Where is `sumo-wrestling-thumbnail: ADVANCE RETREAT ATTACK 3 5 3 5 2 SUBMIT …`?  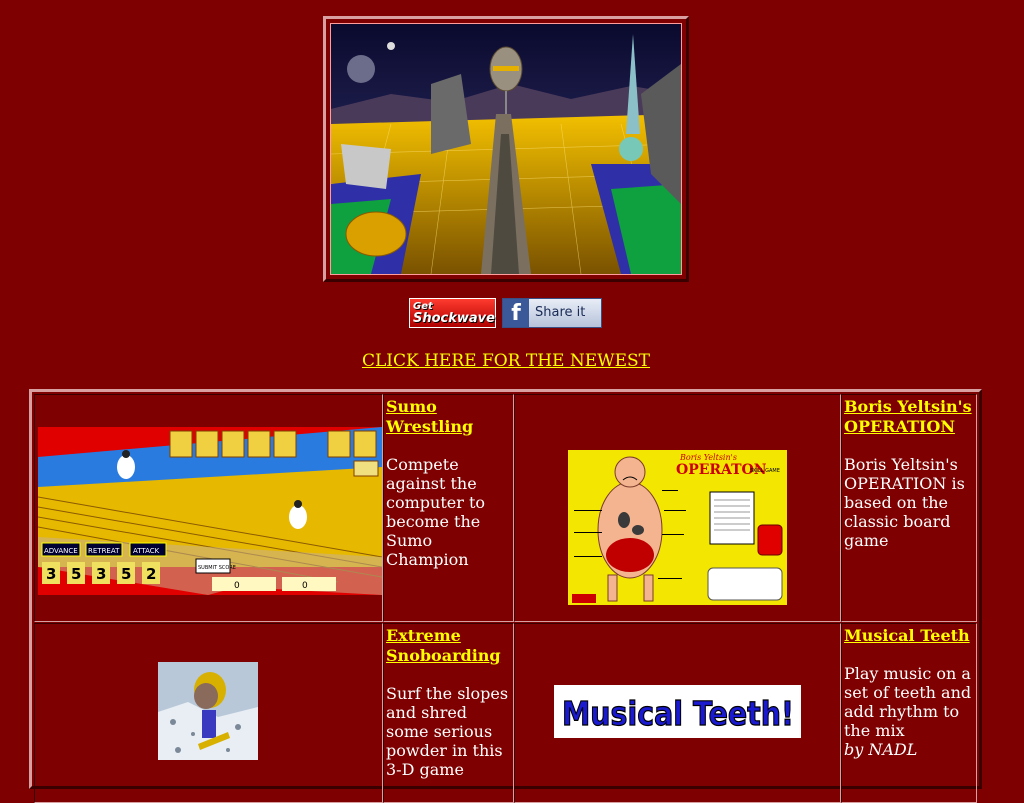
sumo-wrestling-thumbnail: ADVANCE RETREAT ATTACK 3 5 3 5 2 SUBMIT … is located at coordinates (210, 511).